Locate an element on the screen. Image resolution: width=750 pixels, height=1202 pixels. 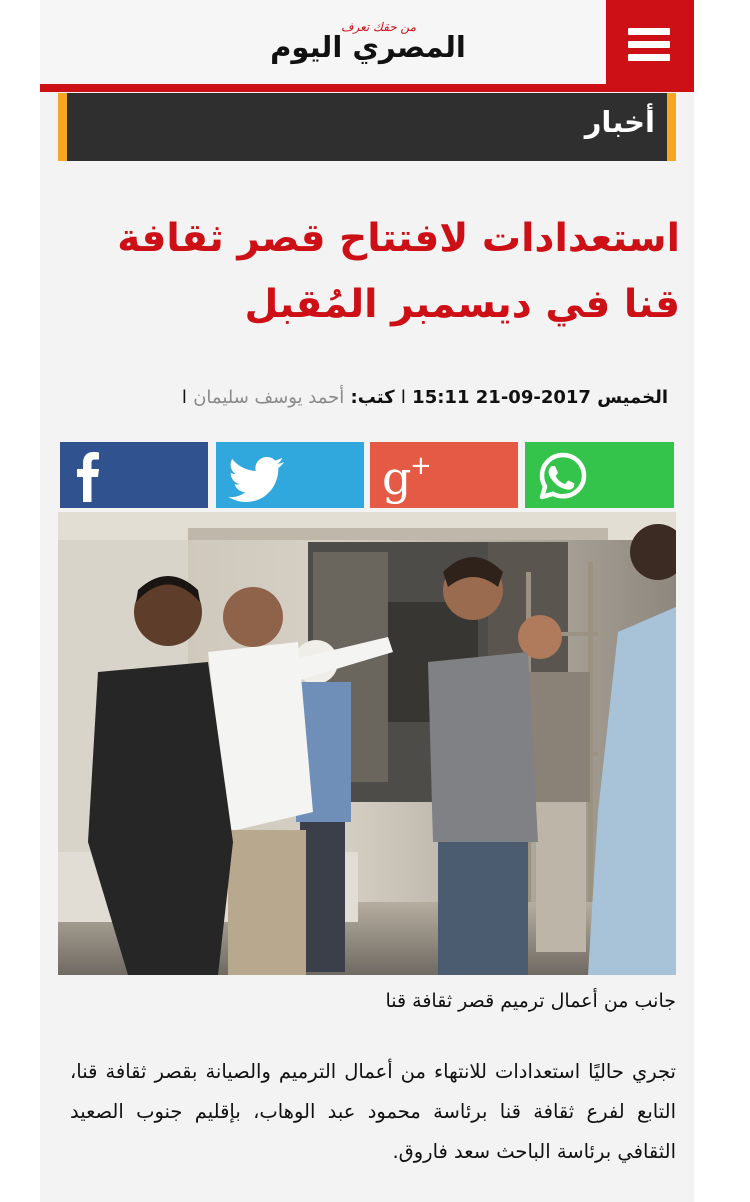
share-whatsapp-button is located at coordinates (599, 475).